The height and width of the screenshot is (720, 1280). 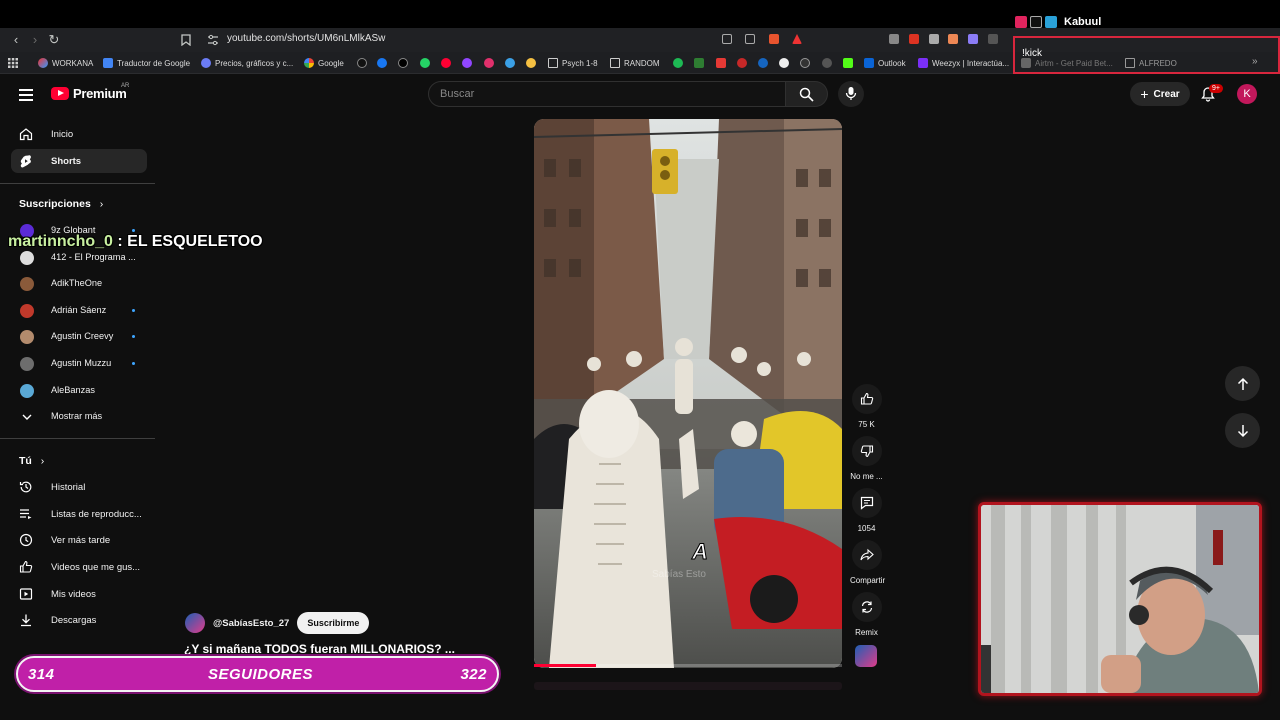 What do you see at coordinates (784, 63) in the screenshot?
I see `bookmark-icon-white` at bounding box center [784, 63].